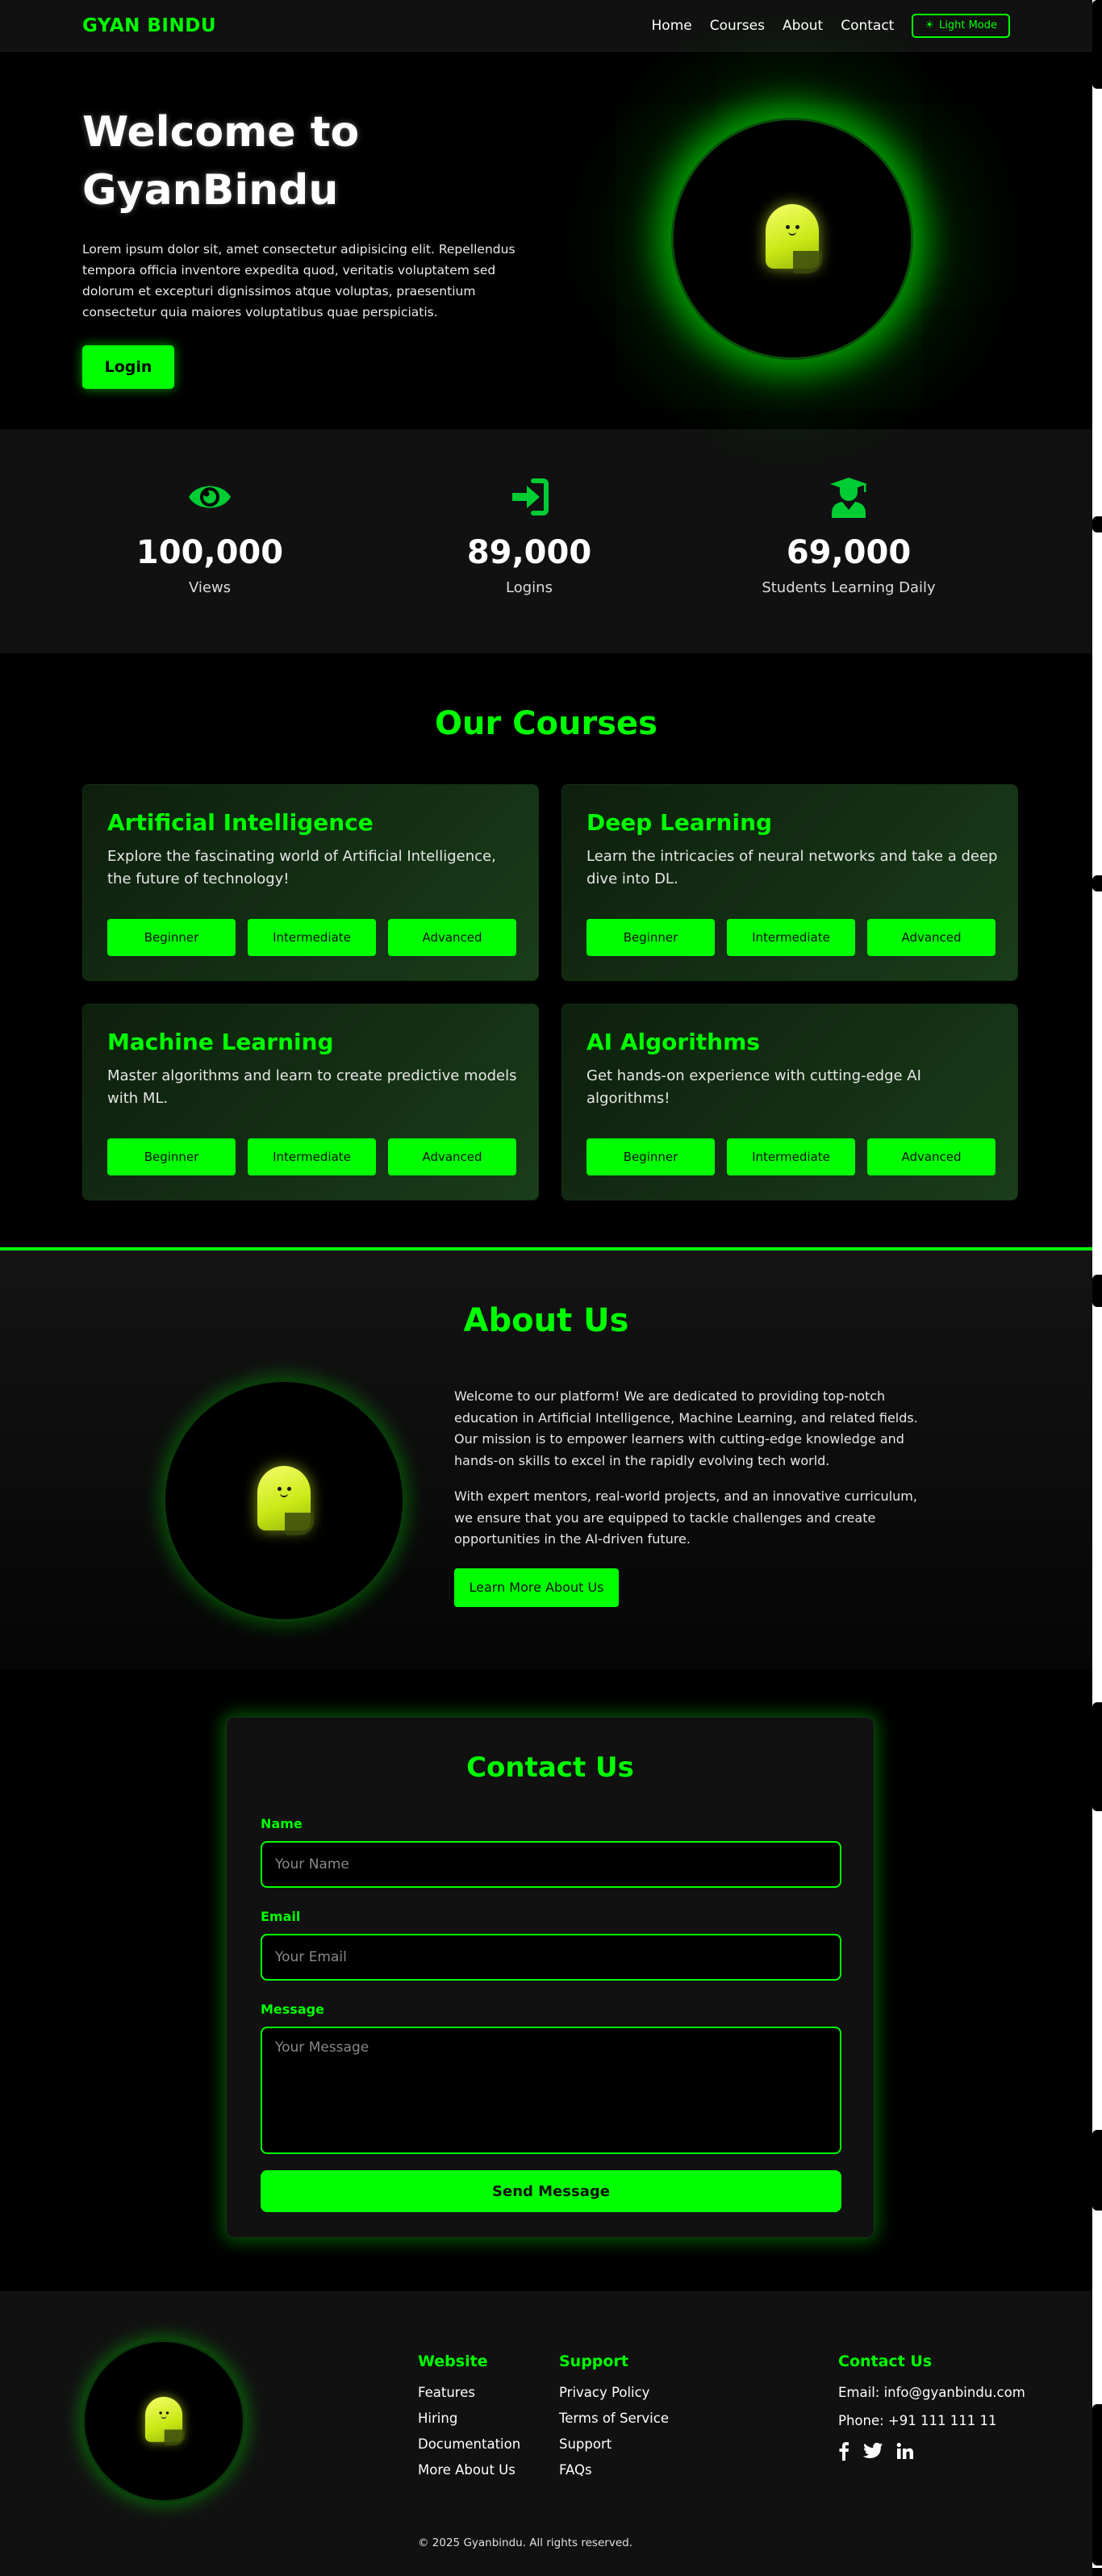 Image resolution: width=1102 pixels, height=2576 pixels. Describe the element at coordinates (968, 25) in the screenshot. I see `light-mode-label: Light Mode` at that location.